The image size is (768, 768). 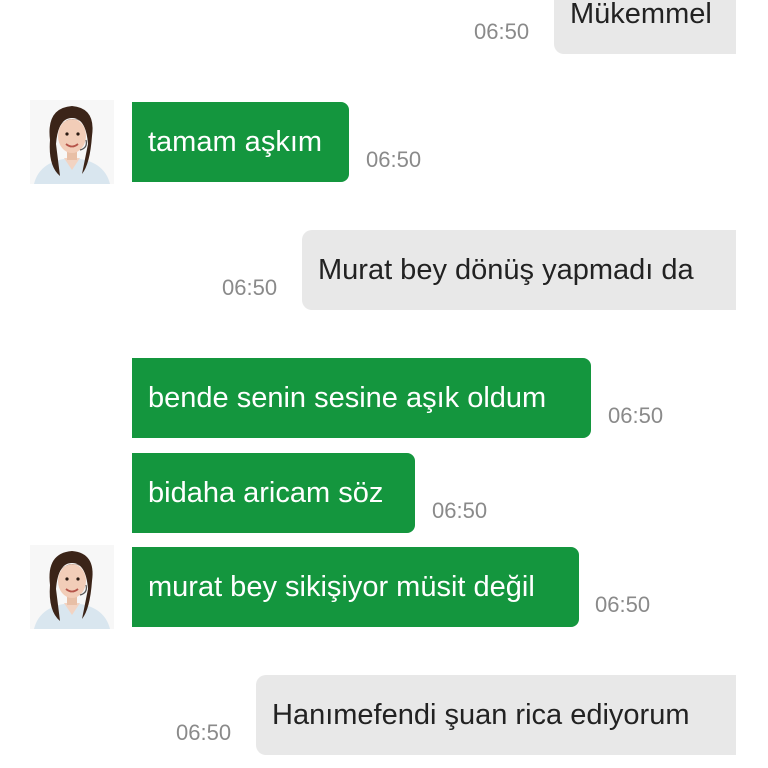 What do you see at coordinates (645, 27) in the screenshot?
I see `message-bubble: Mükemmel` at bounding box center [645, 27].